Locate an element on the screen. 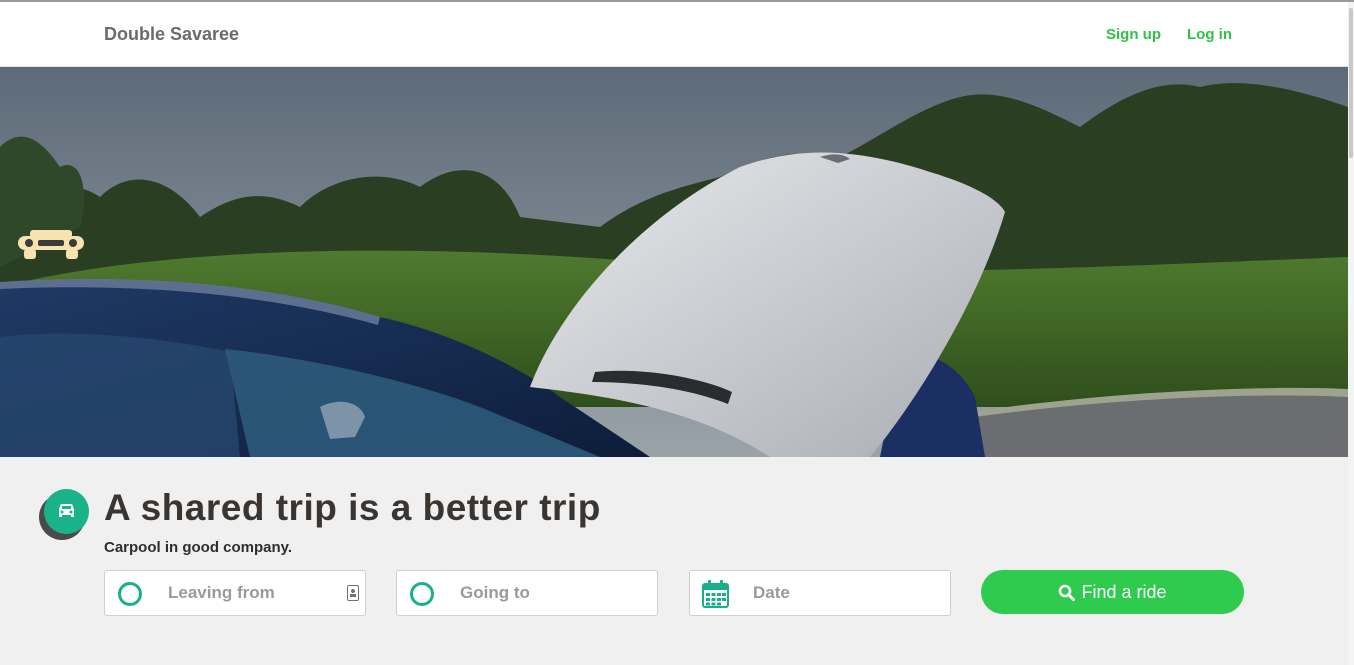 Image resolution: width=1354 pixels, height=665 pixels. login-link: Log in is located at coordinates (1209, 34).